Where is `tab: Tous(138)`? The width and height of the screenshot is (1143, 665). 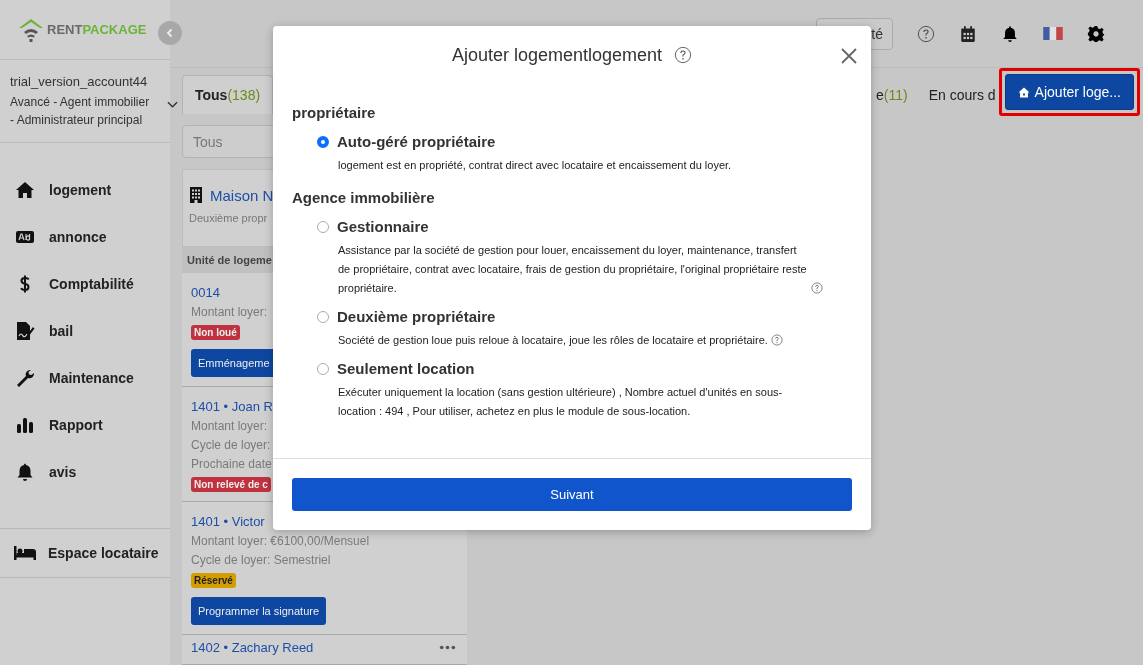
tab: Tous(138) is located at coordinates (228, 95).